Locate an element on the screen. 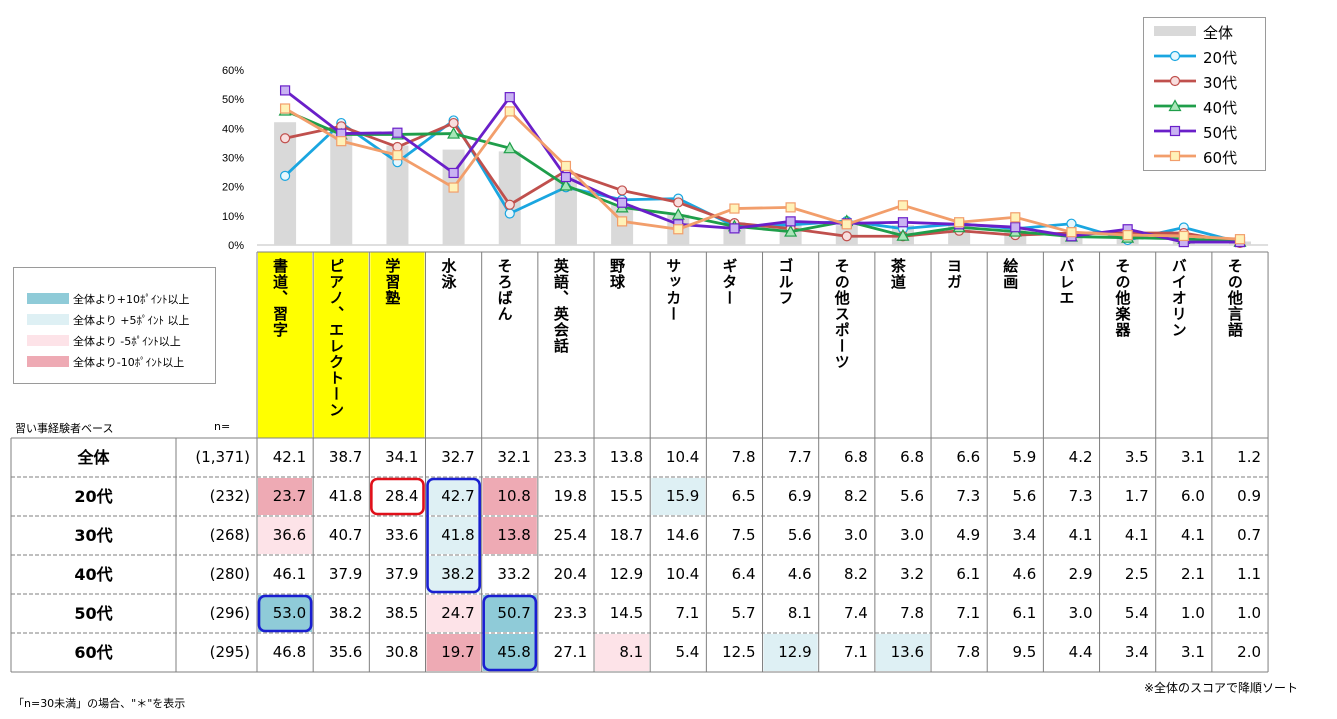 This screenshot has width=1337, height=719. point-60代-17 is located at coordinates (1240, 239).